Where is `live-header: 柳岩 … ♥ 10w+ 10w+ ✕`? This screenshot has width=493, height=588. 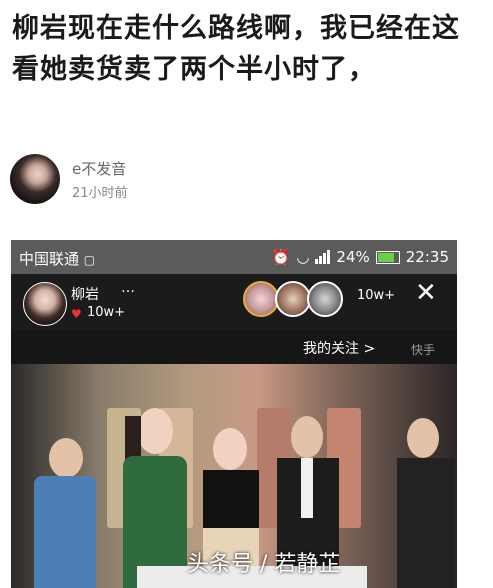
live-header: 柳岩 … ♥ 10w+ 10w+ ✕ is located at coordinates (234, 302).